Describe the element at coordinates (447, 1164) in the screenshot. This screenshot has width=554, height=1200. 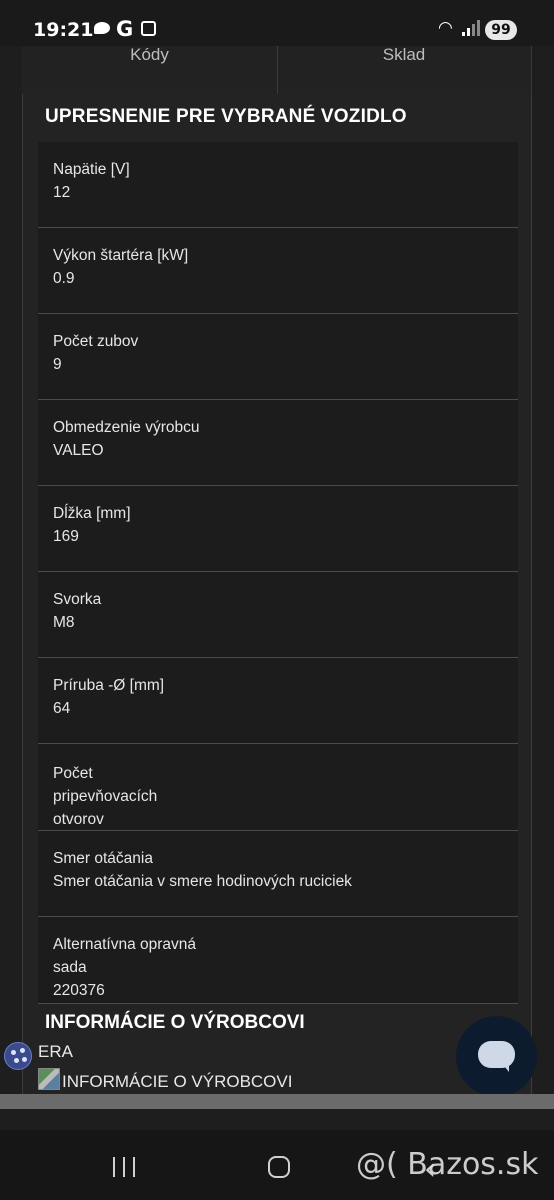
I see `bazos-watermark: @( Bazos.sk` at that location.